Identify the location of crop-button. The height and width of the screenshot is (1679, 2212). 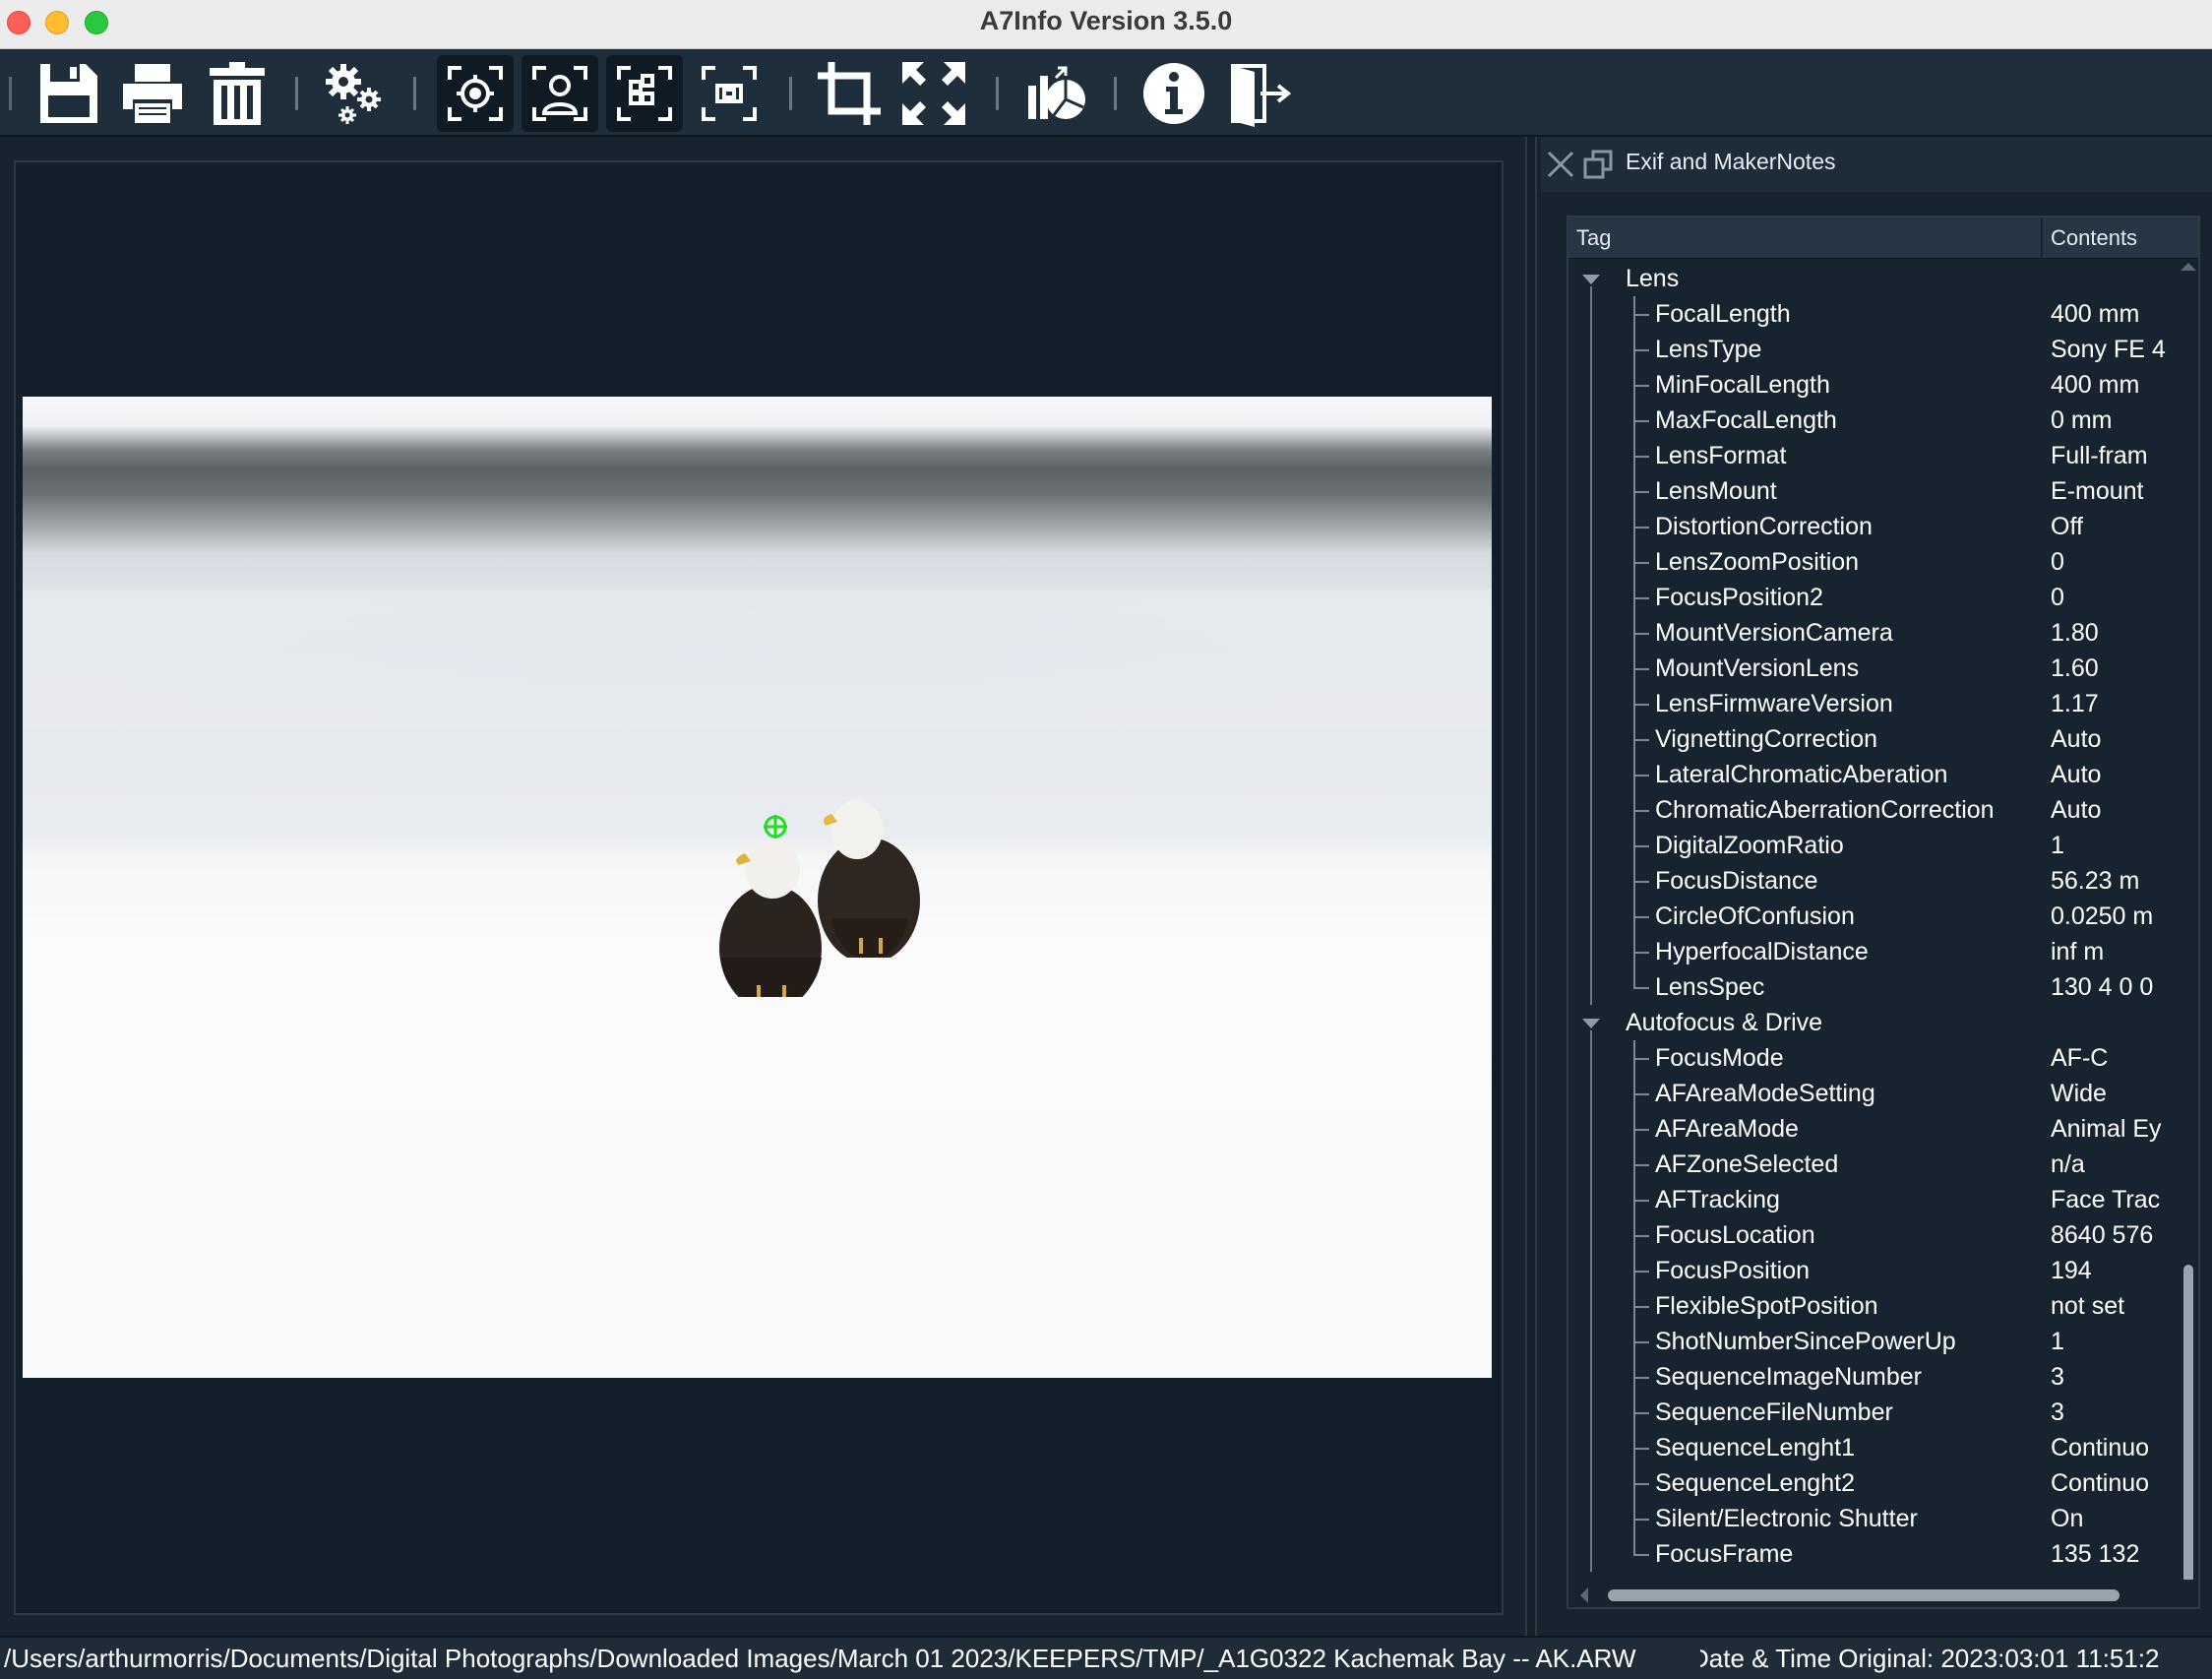
(849, 94).